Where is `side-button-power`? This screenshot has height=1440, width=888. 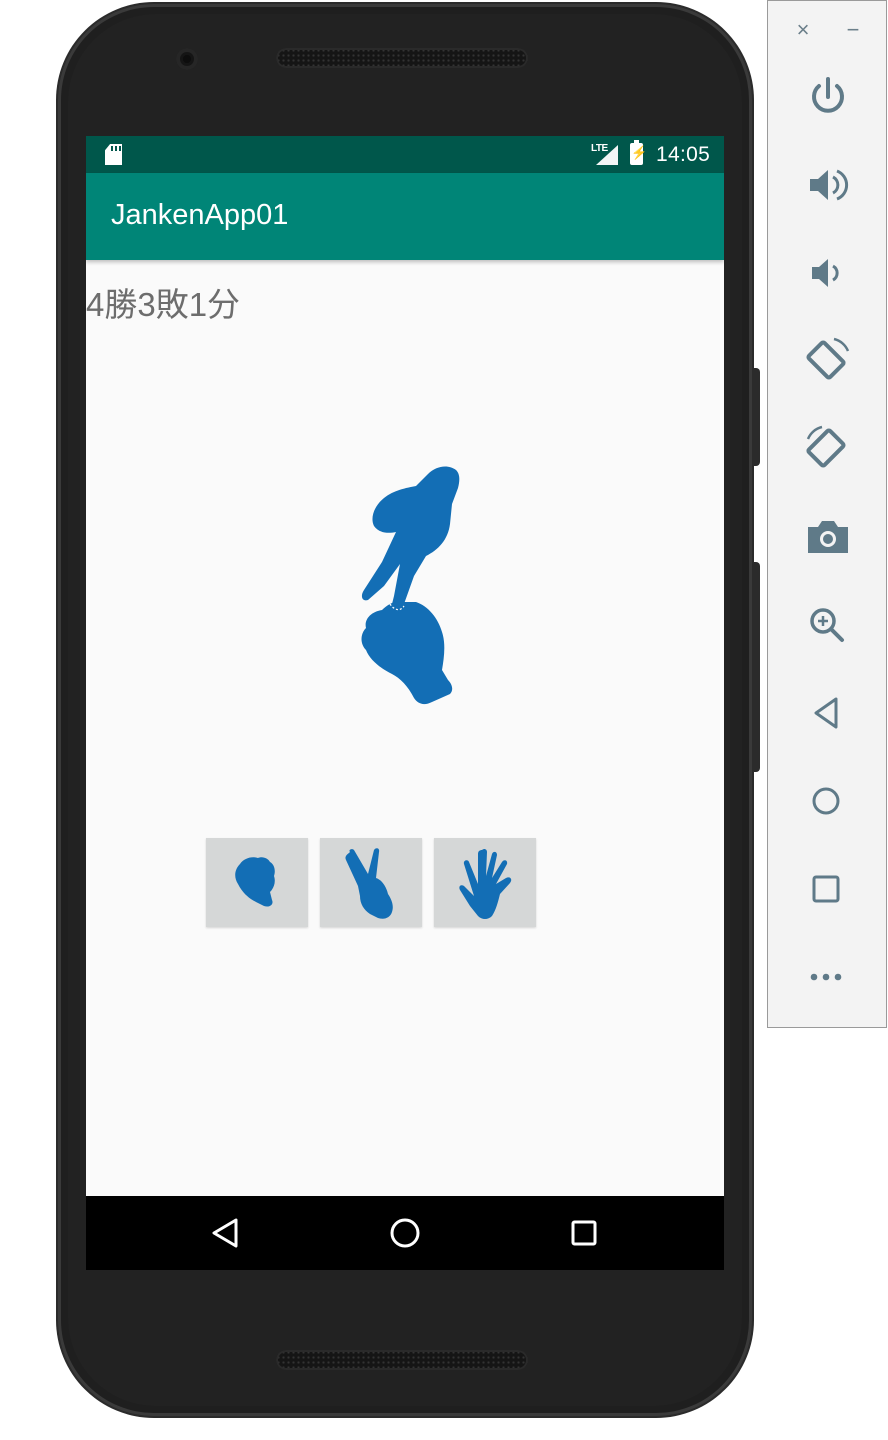 side-button-power is located at coordinates (756, 667).